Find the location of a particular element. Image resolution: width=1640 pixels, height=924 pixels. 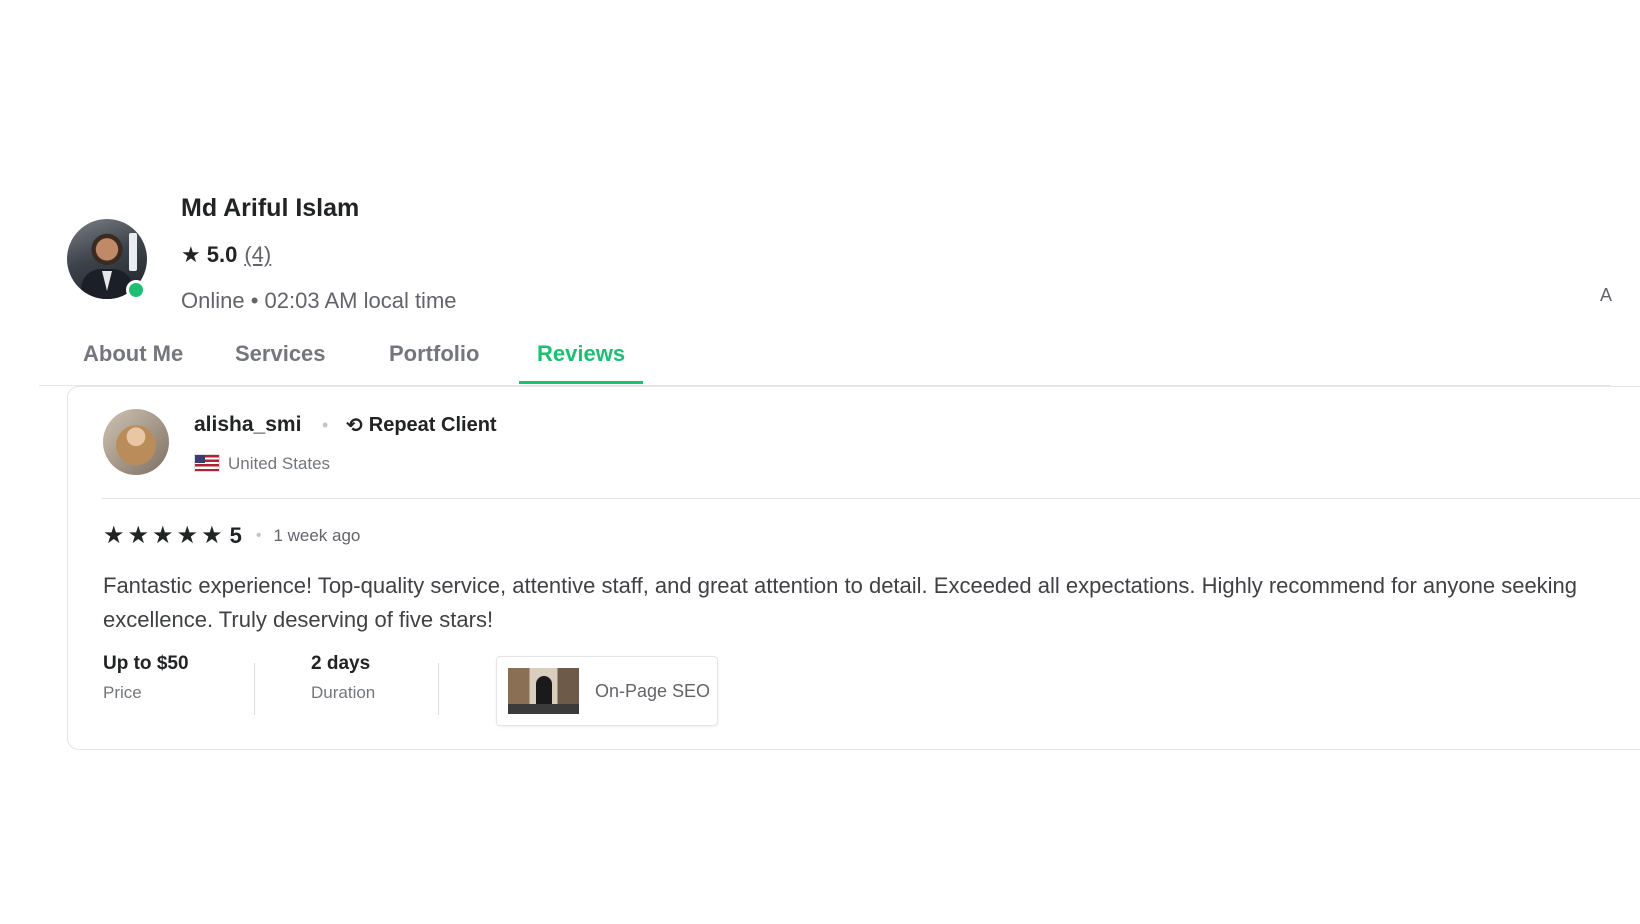

duration-info: 2 days Duration is located at coordinates (343, 678).